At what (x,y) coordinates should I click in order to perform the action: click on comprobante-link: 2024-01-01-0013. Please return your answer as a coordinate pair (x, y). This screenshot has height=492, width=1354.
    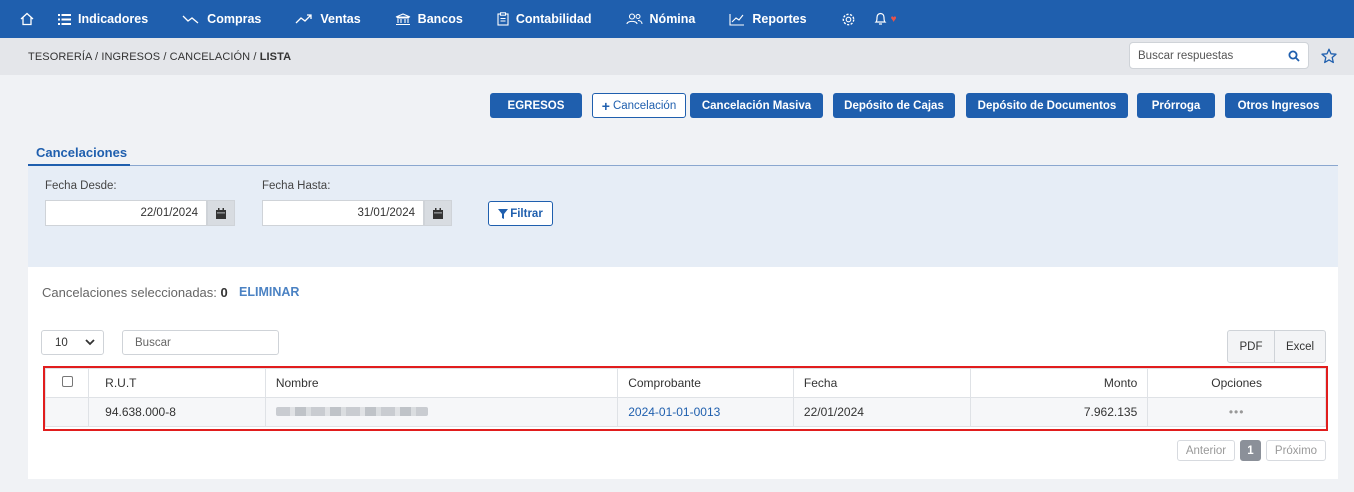
    Looking at the image, I should click on (674, 412).